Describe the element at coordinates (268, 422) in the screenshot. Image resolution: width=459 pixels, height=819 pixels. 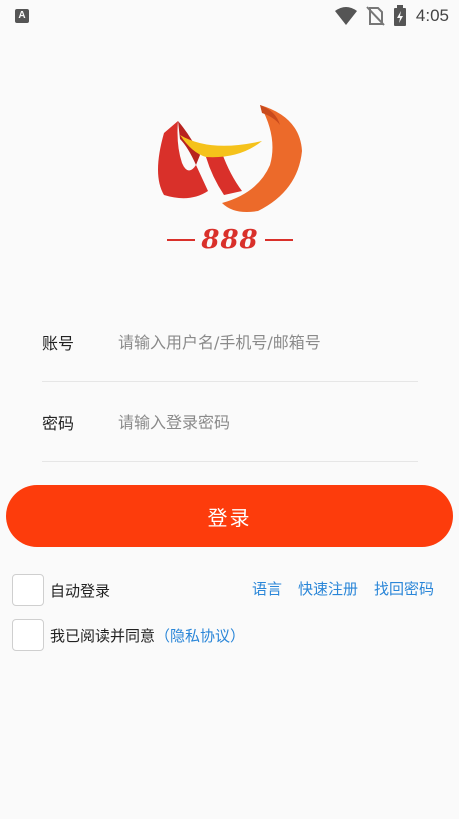
I see `password-input` at that location.